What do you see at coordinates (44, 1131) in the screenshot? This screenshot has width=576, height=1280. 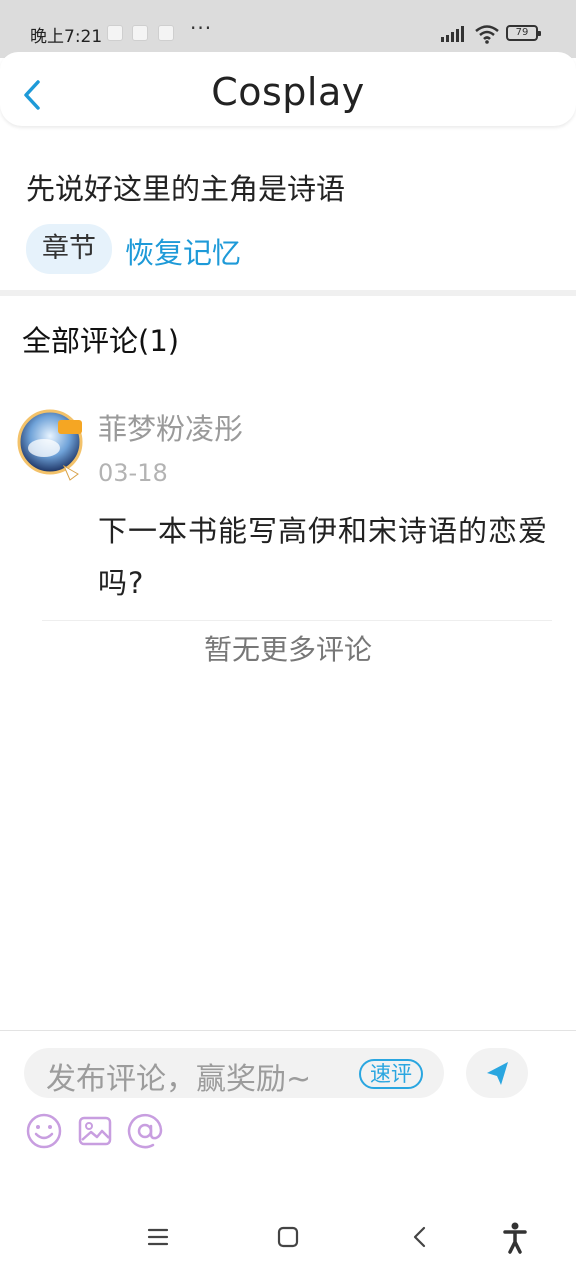 I see `emoji-icon` at bounding box center [44, 1131].